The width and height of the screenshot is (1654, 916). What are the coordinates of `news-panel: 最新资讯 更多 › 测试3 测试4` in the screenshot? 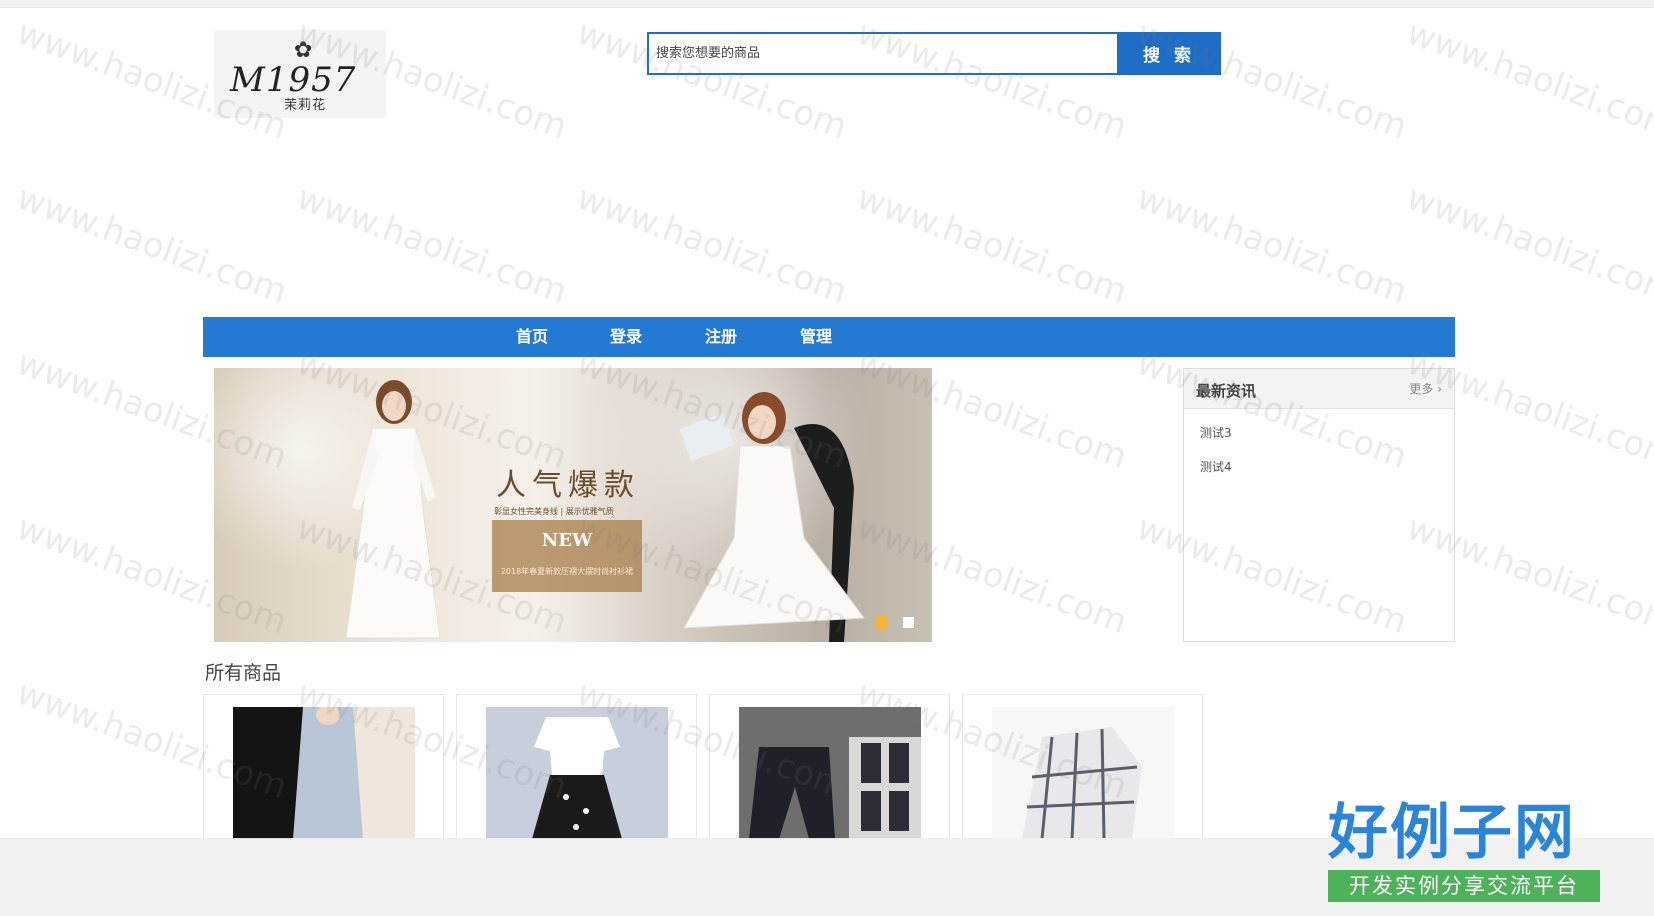 It's located at (1319, 505).